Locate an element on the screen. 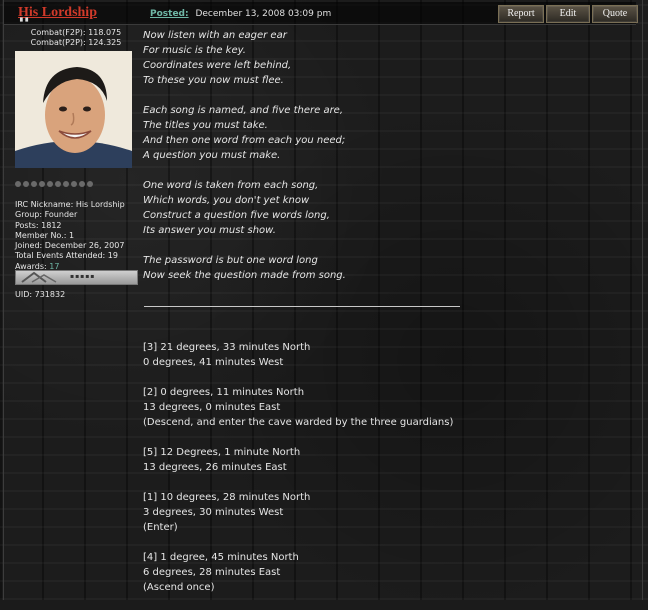 The width and height of the screenshot is (648, 610). poem-line: Each song is named, and five there are, is located at coordinates (243, 110).